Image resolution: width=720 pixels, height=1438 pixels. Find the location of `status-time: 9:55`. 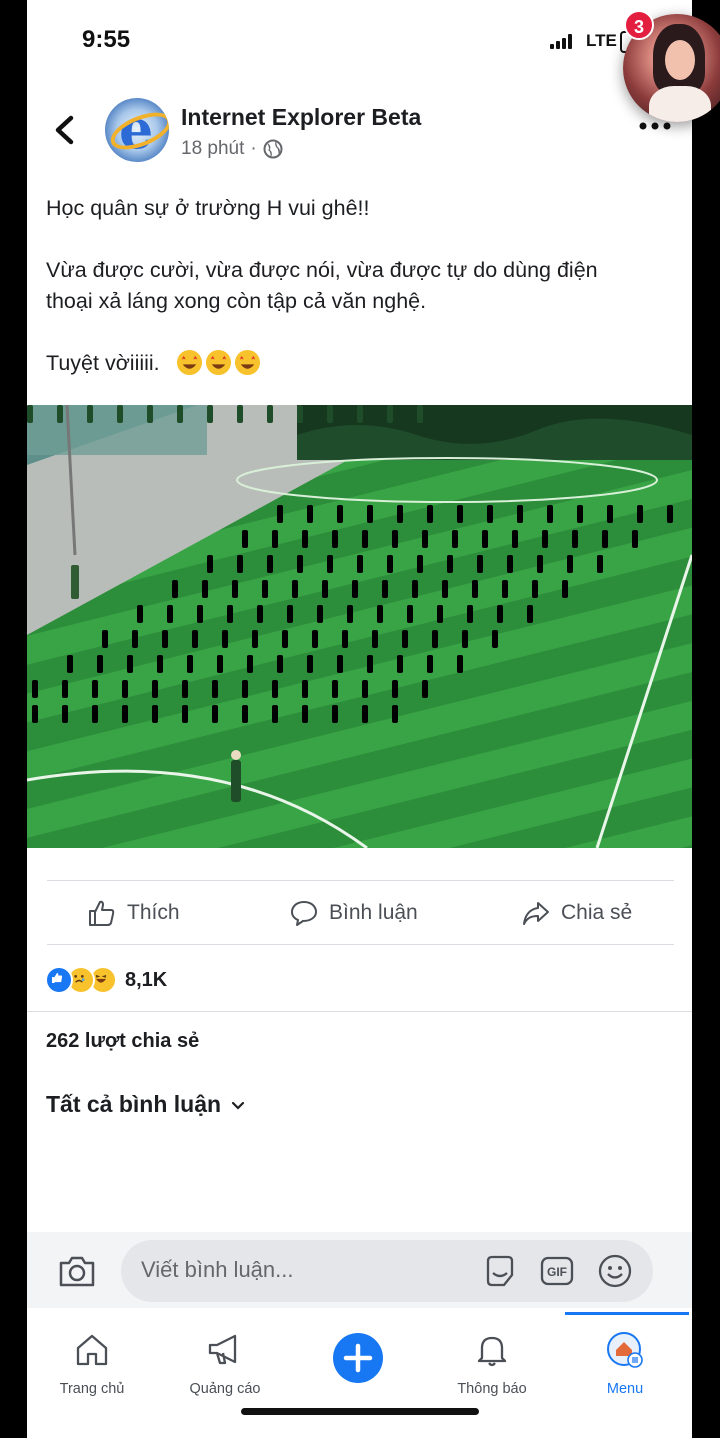

status-time: 9:55 is located at coordinates (106, 39).